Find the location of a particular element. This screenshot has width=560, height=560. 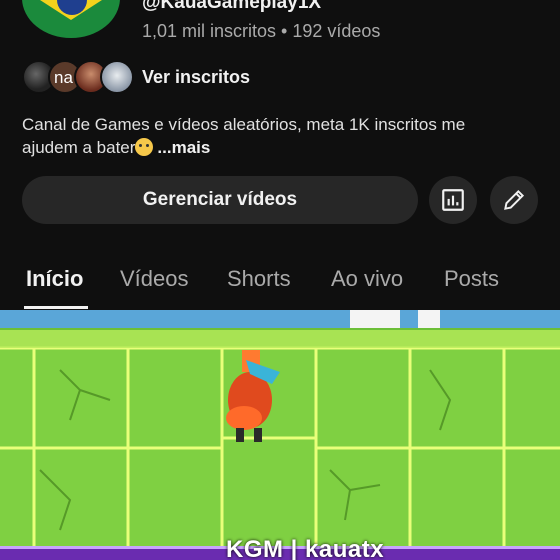

analytics-button is located at coordinates (453, 200).